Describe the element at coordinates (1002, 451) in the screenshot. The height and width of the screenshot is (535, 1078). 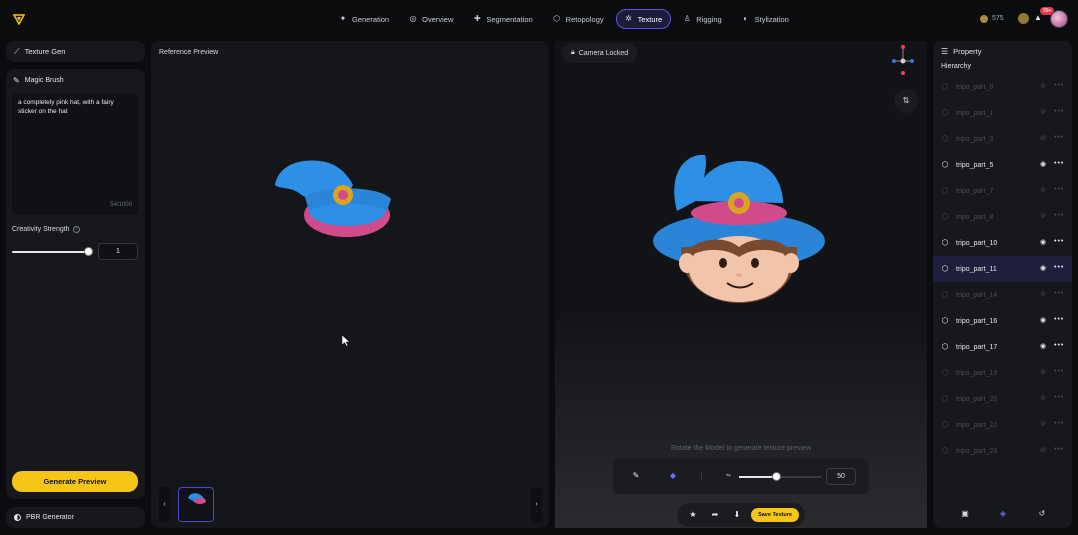
I see `hierarchy-row: ⬡ tripo_part_23 ⊘ •••` at that location.